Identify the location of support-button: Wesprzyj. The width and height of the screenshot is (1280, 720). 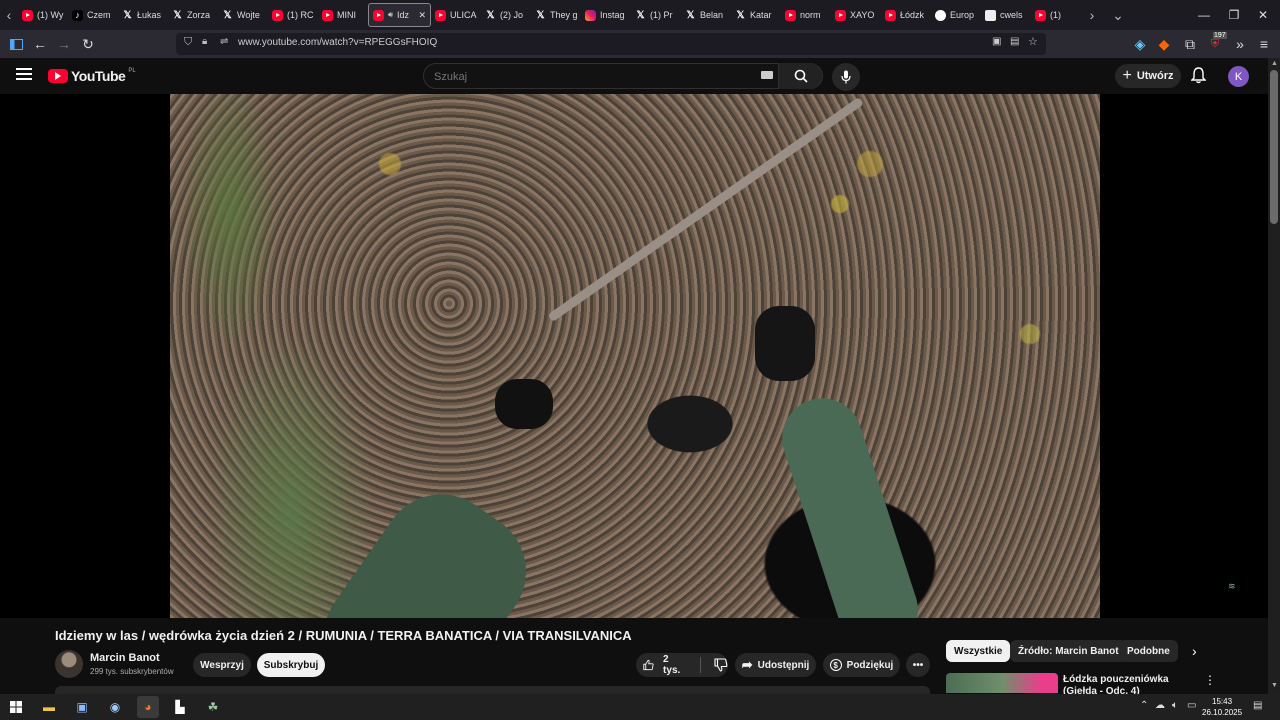
(222, 665).